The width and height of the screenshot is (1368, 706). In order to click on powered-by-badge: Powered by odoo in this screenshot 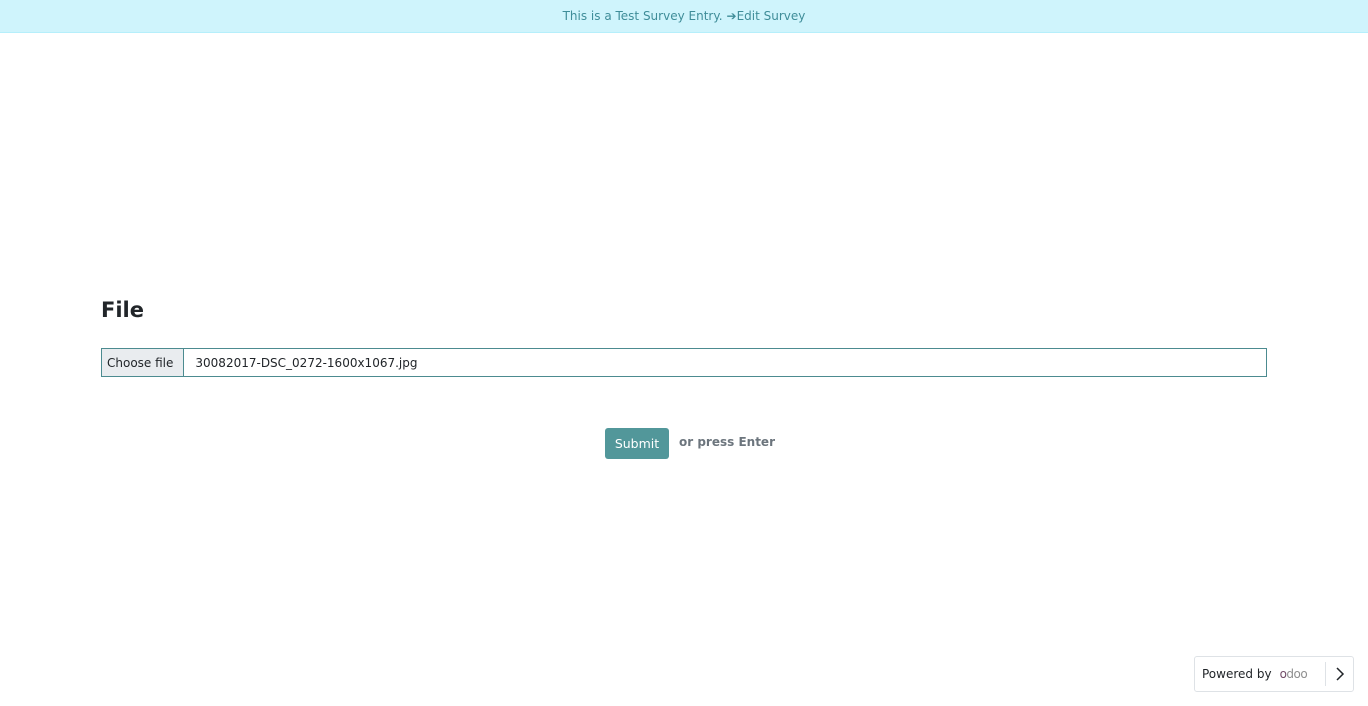, I will do `click(1274, 674)`.